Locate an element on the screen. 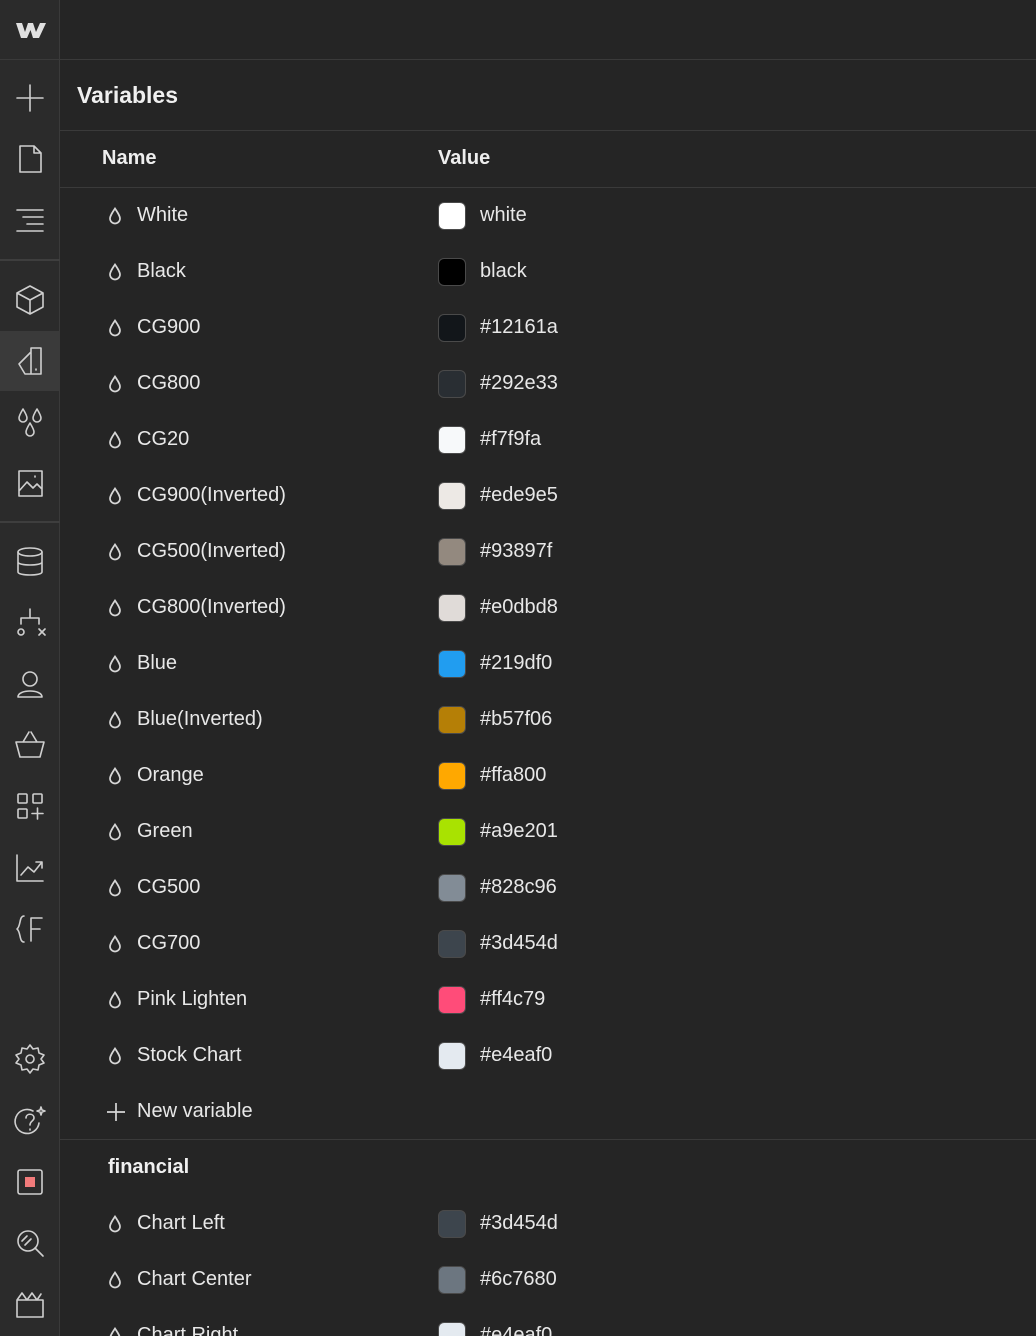  variable-row: Blue #219df0 is located at coordinates (548, 664).